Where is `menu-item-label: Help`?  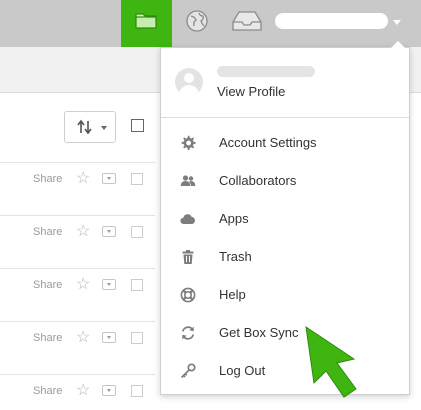
menu-item-label: Help is located at coordinates (232, 294).